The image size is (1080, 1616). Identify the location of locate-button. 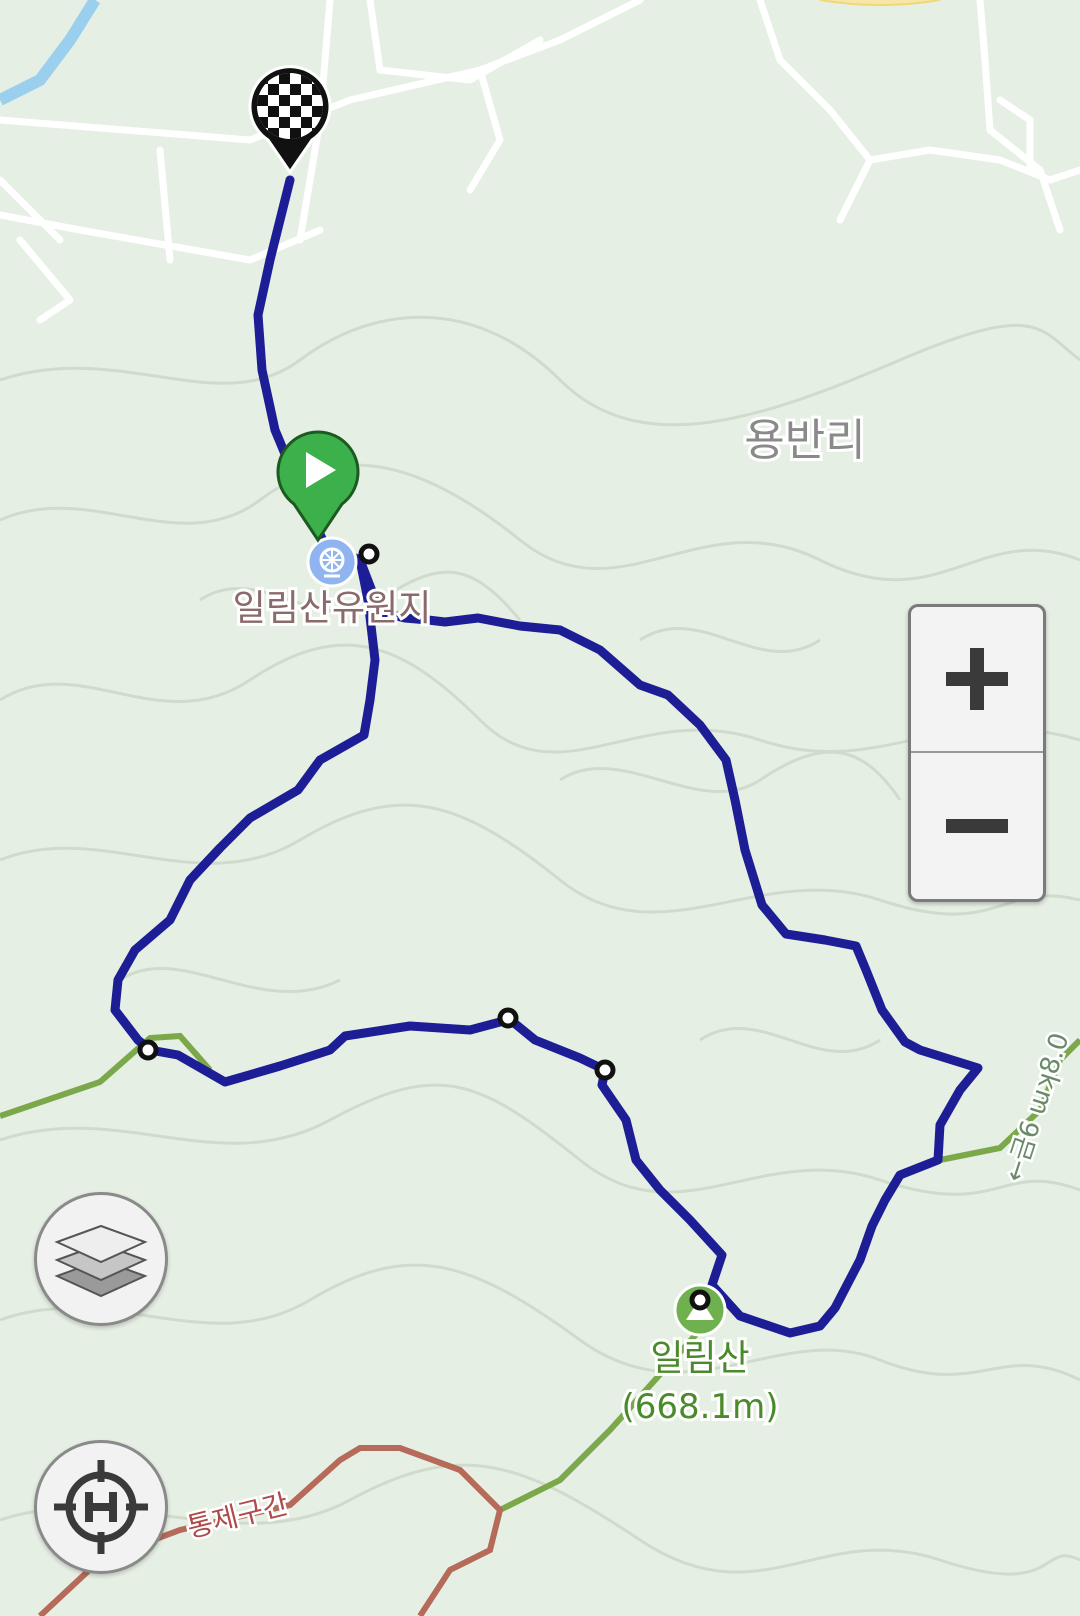
(101, 1507).